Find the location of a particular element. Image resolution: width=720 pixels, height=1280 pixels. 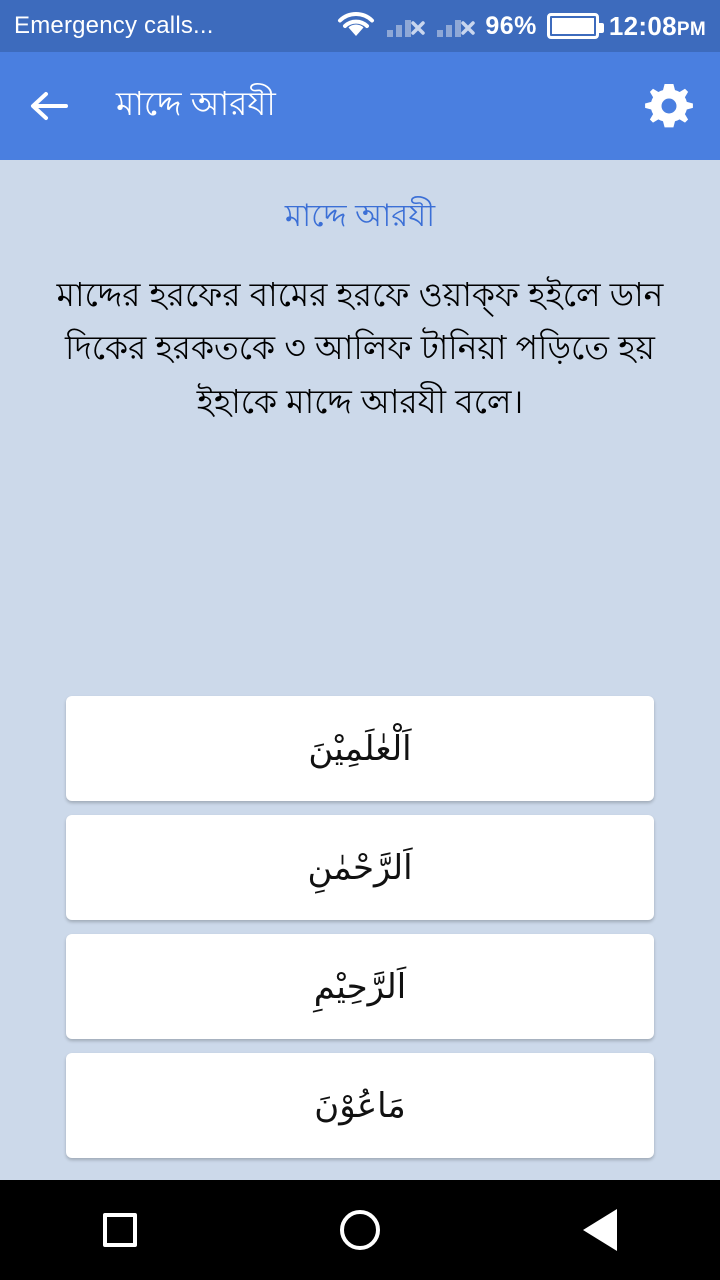

system-navigation-bar is located at coordinates (360, 1230).